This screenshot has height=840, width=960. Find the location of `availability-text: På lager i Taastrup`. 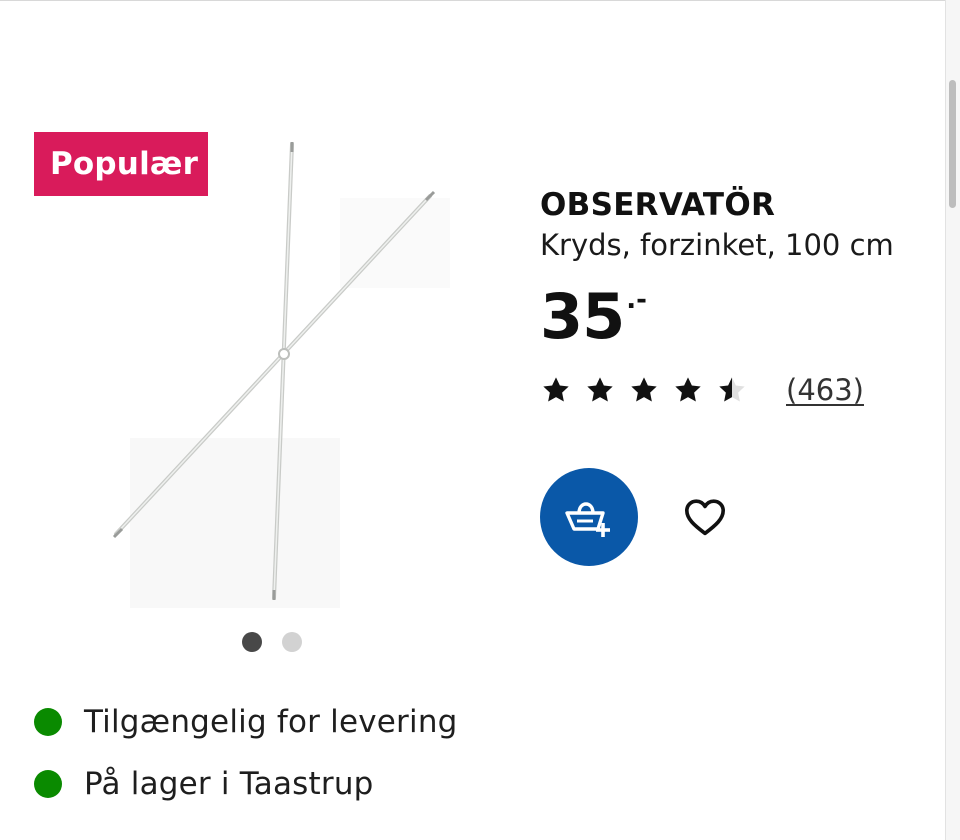

availability-text: På lager i Taastrup is located at coordinates (229, 784).